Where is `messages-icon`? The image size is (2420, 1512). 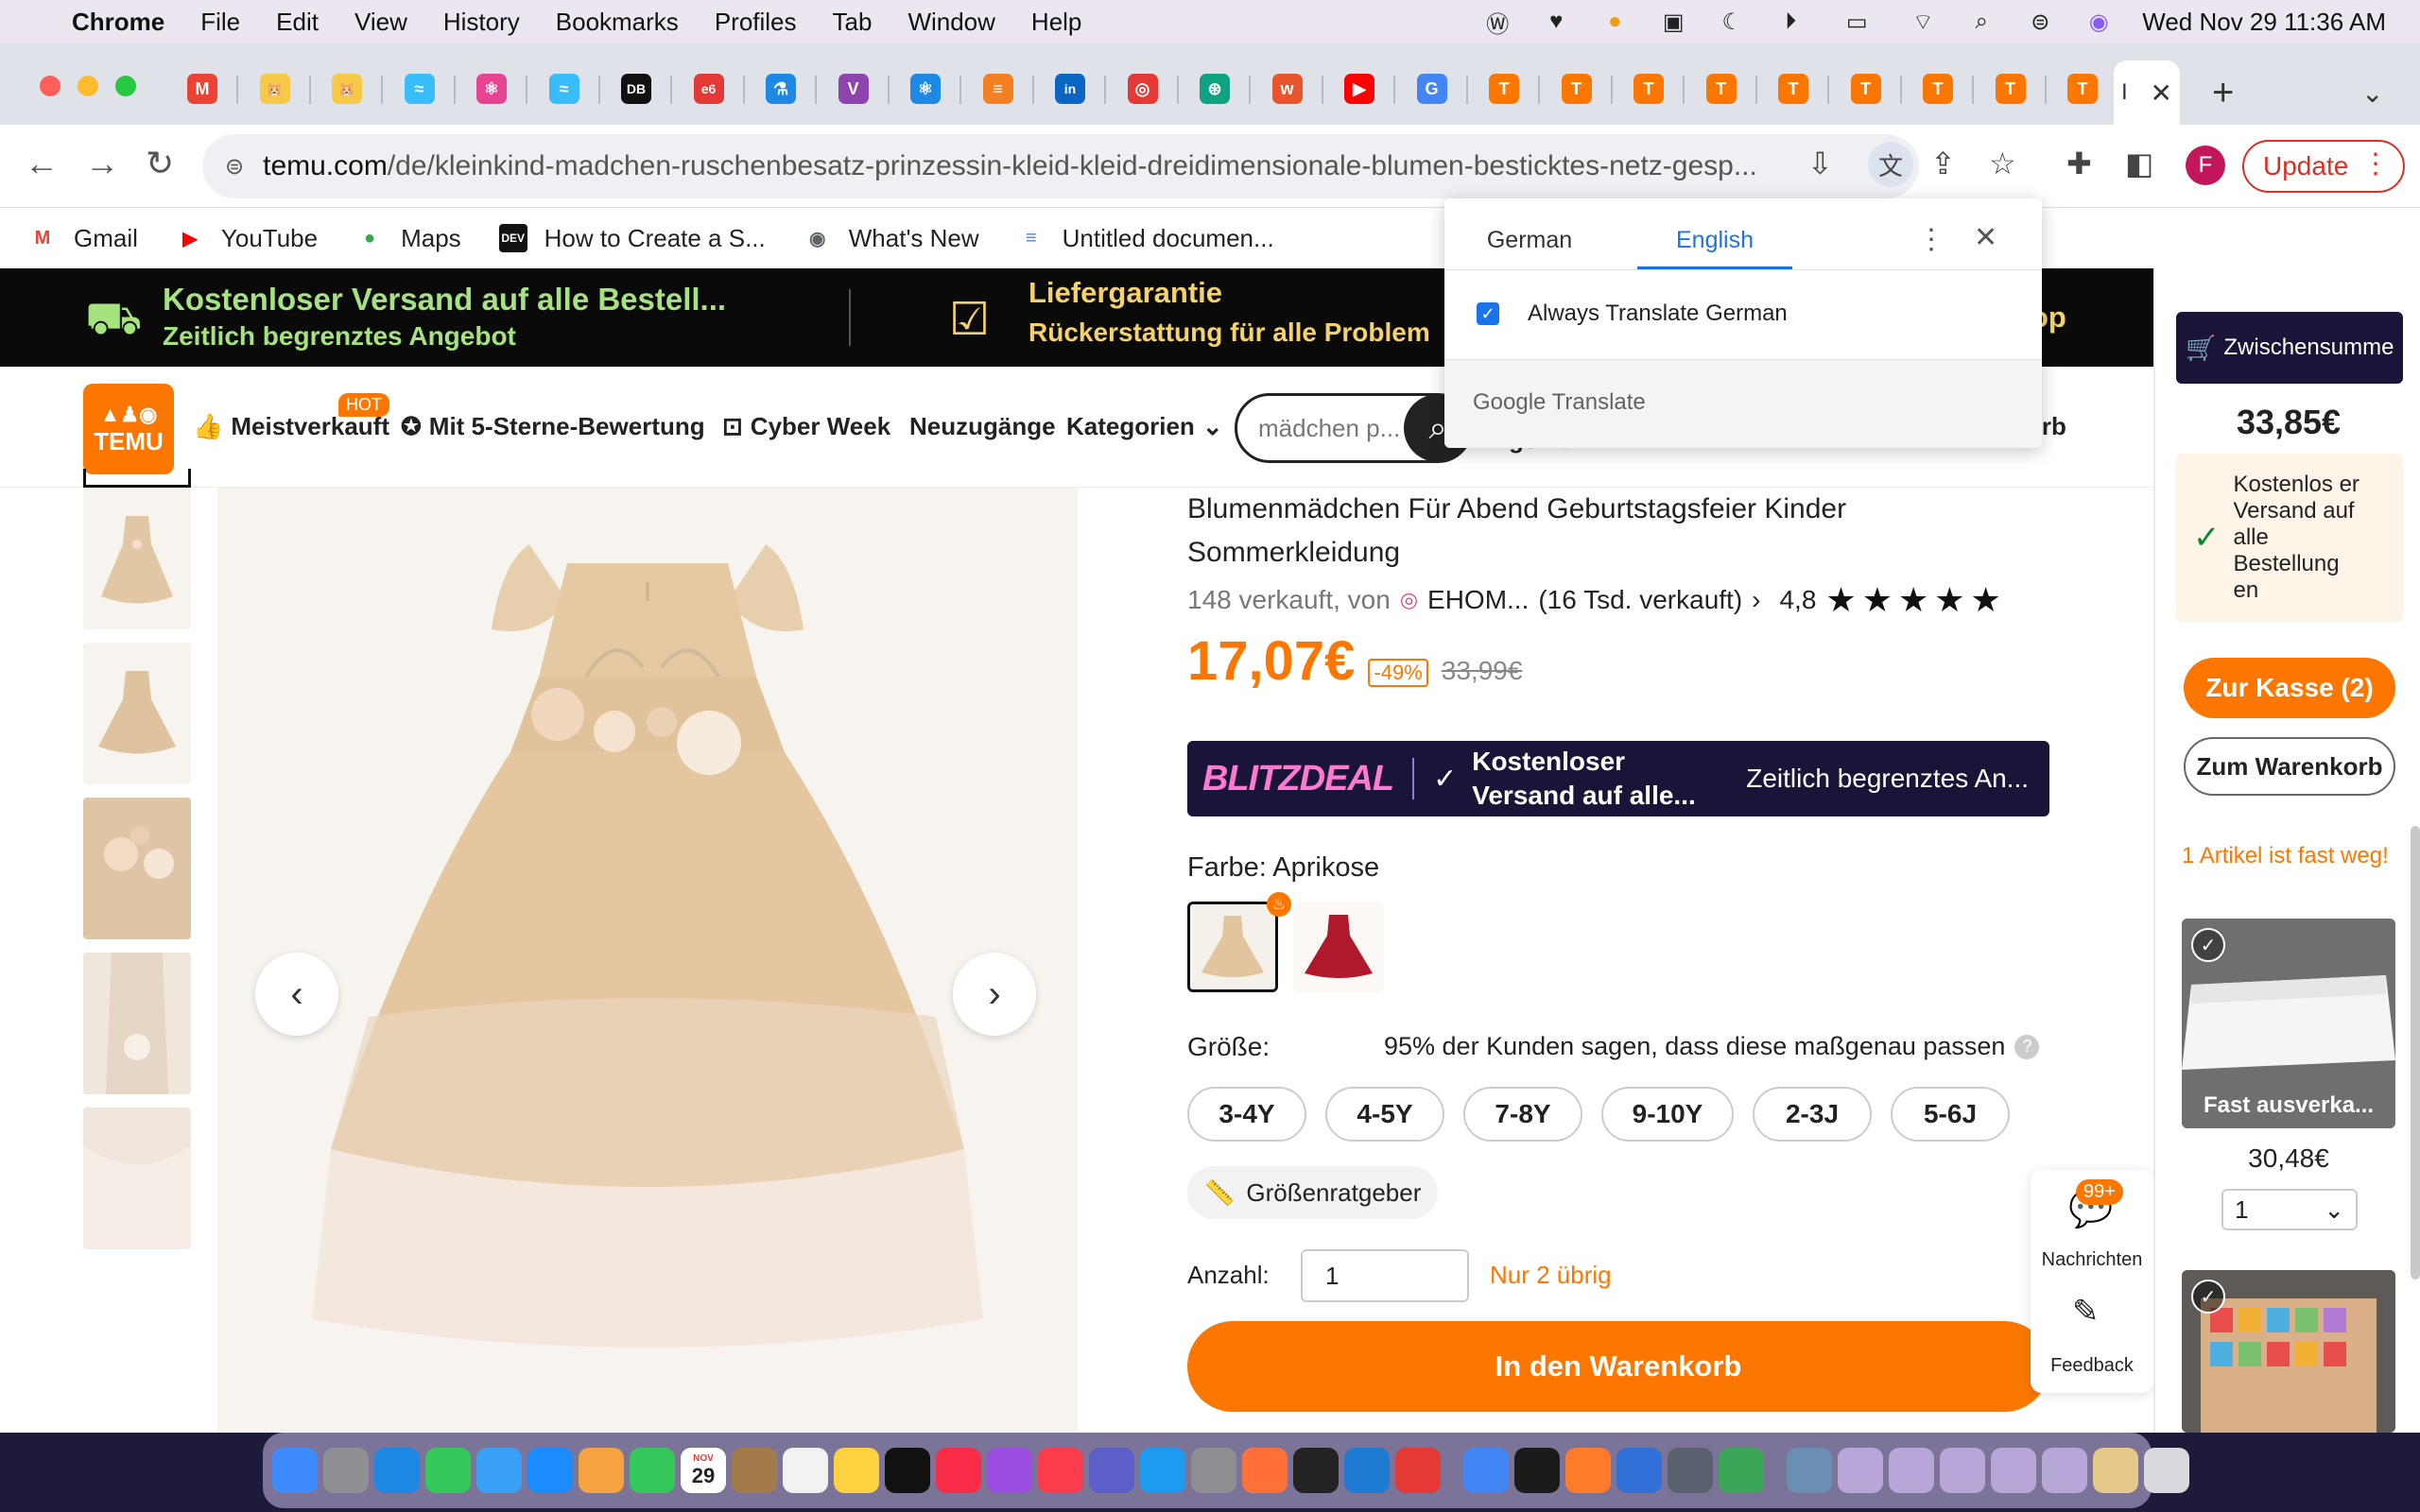 messages-icon is located at coordinates (448, 1470).